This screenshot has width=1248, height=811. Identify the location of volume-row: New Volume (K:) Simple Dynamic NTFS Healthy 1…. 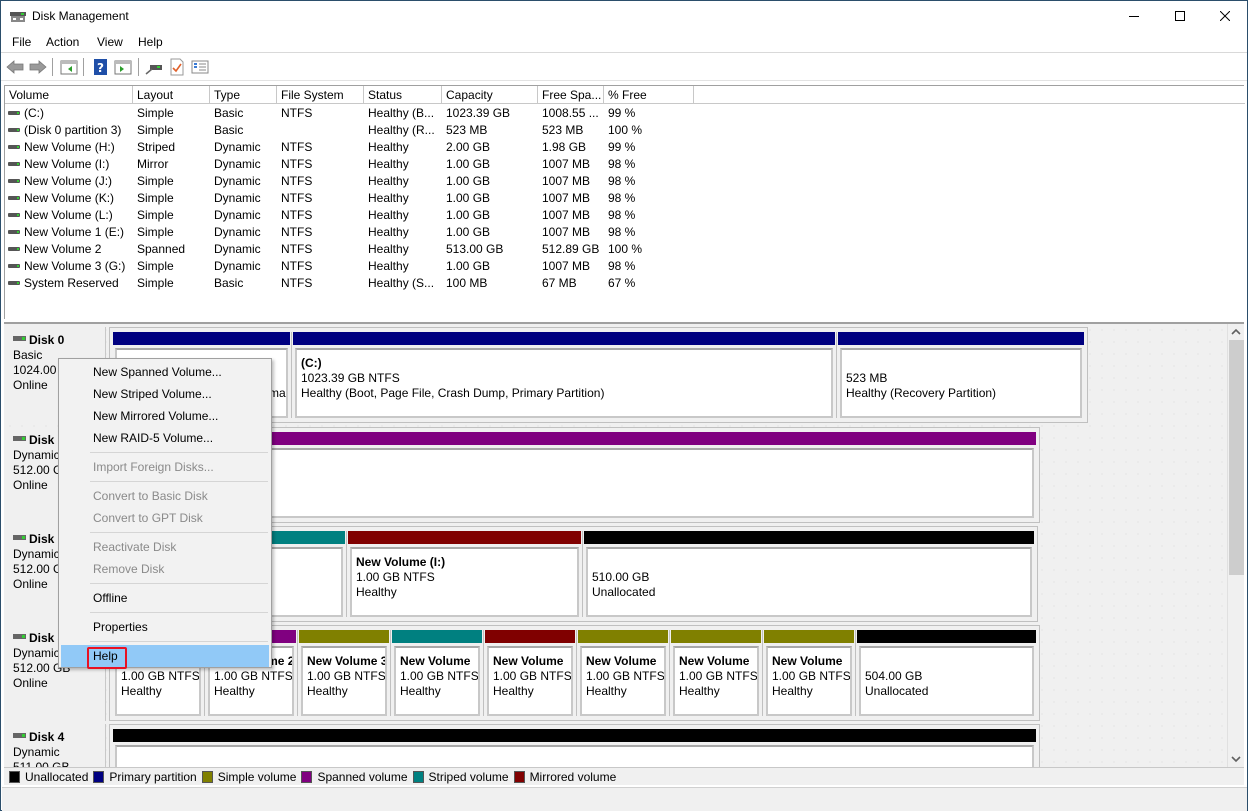
(355, 198).